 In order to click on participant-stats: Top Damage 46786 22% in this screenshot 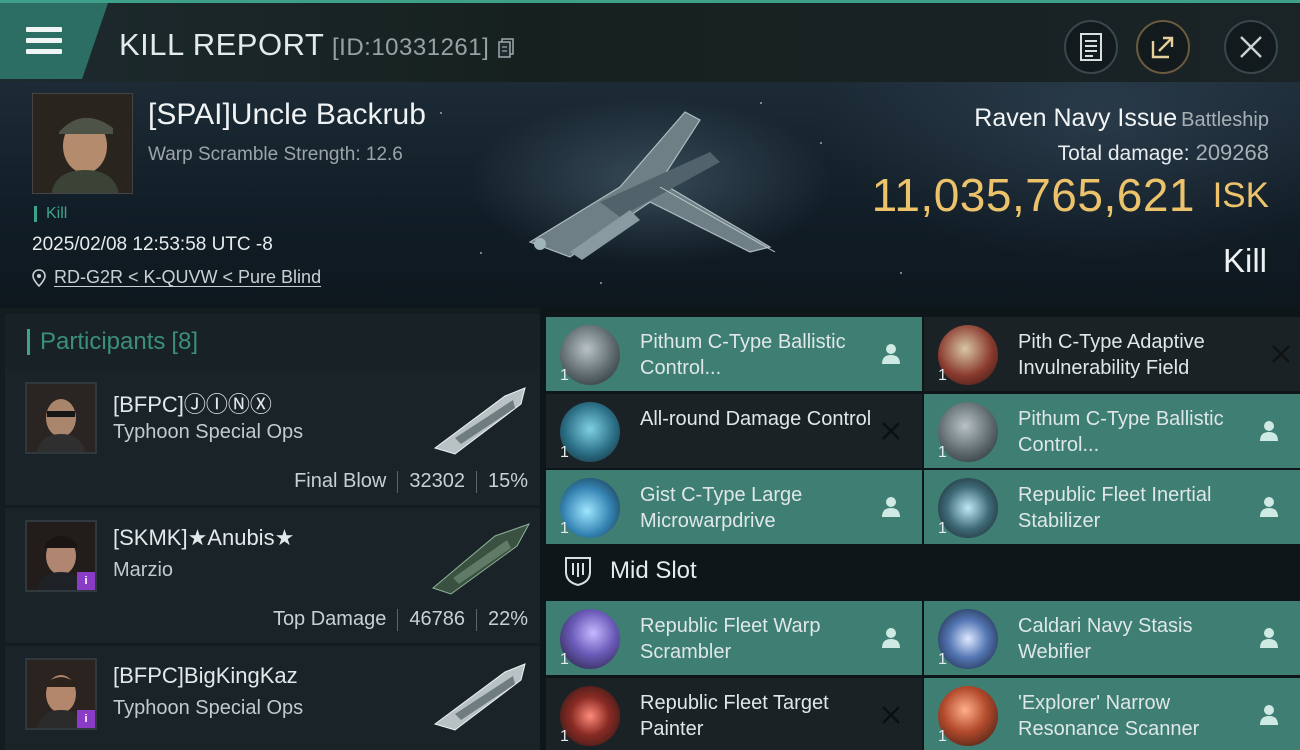, I will do `click(400, 619)`.